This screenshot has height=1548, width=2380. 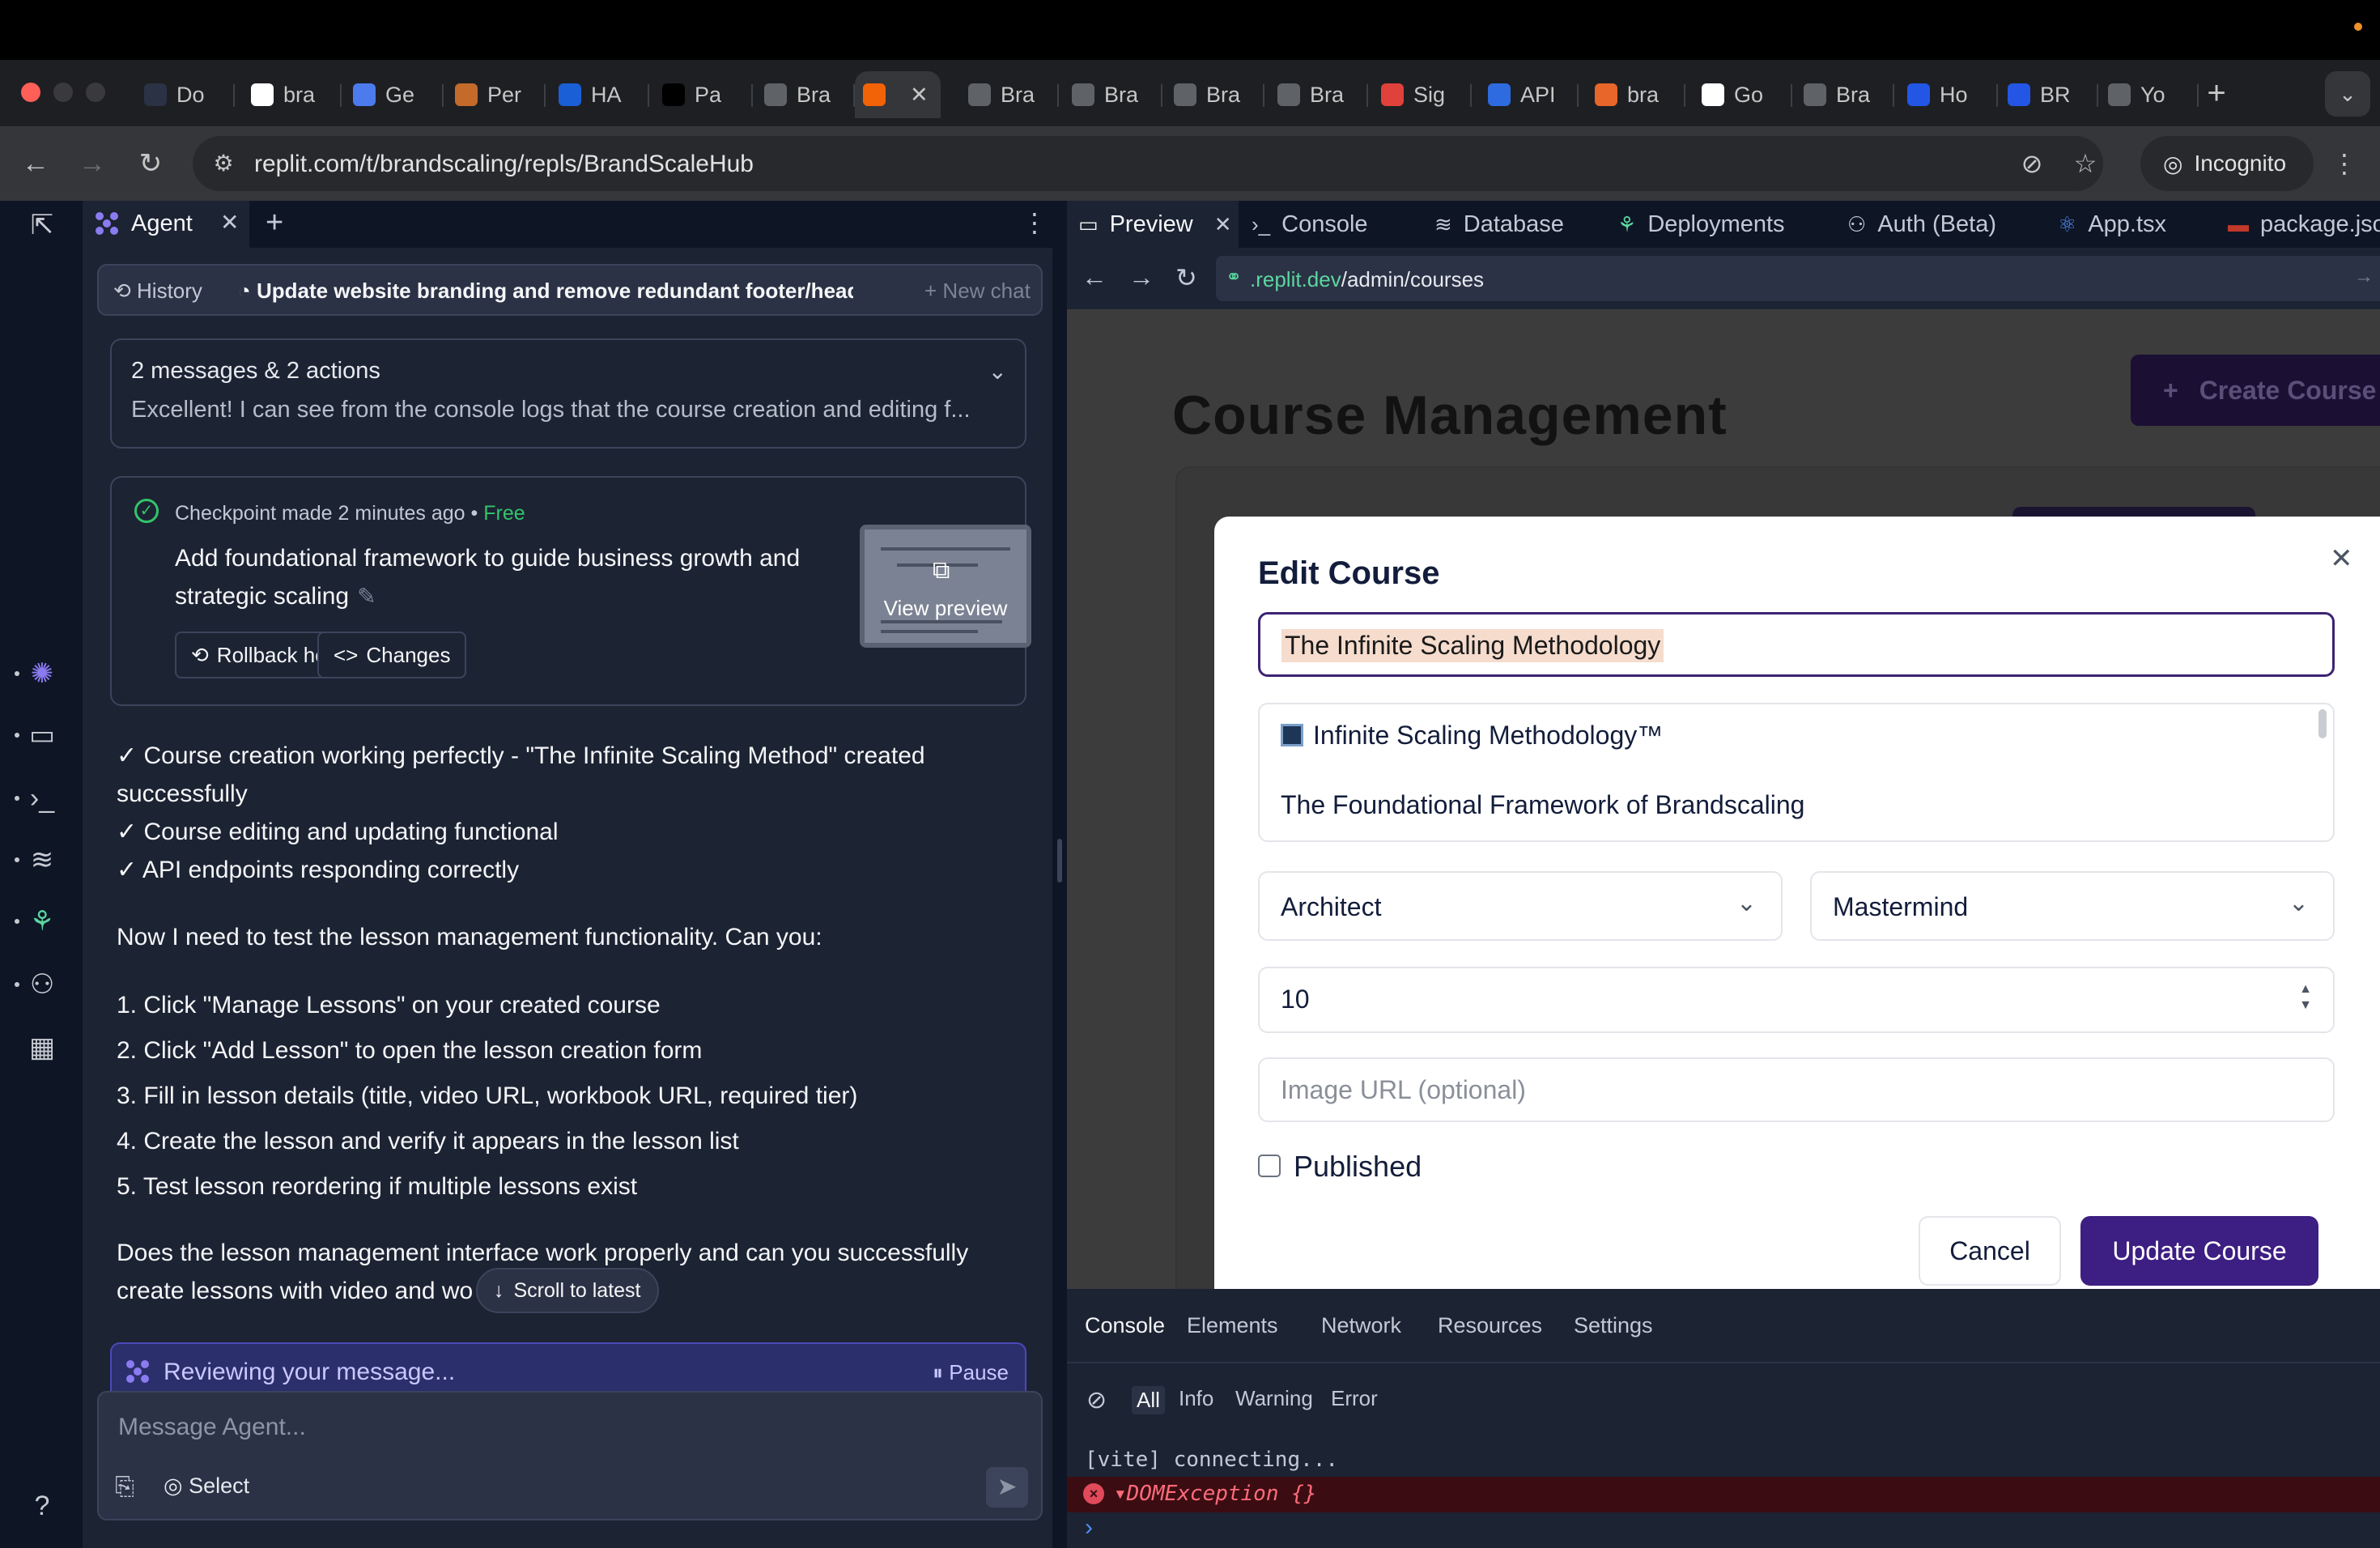 What do you see at coordinates (971, 1373) in the screenshot?
I see `pause-button: ⏸ Pause` at bounding box center [971, 1373].